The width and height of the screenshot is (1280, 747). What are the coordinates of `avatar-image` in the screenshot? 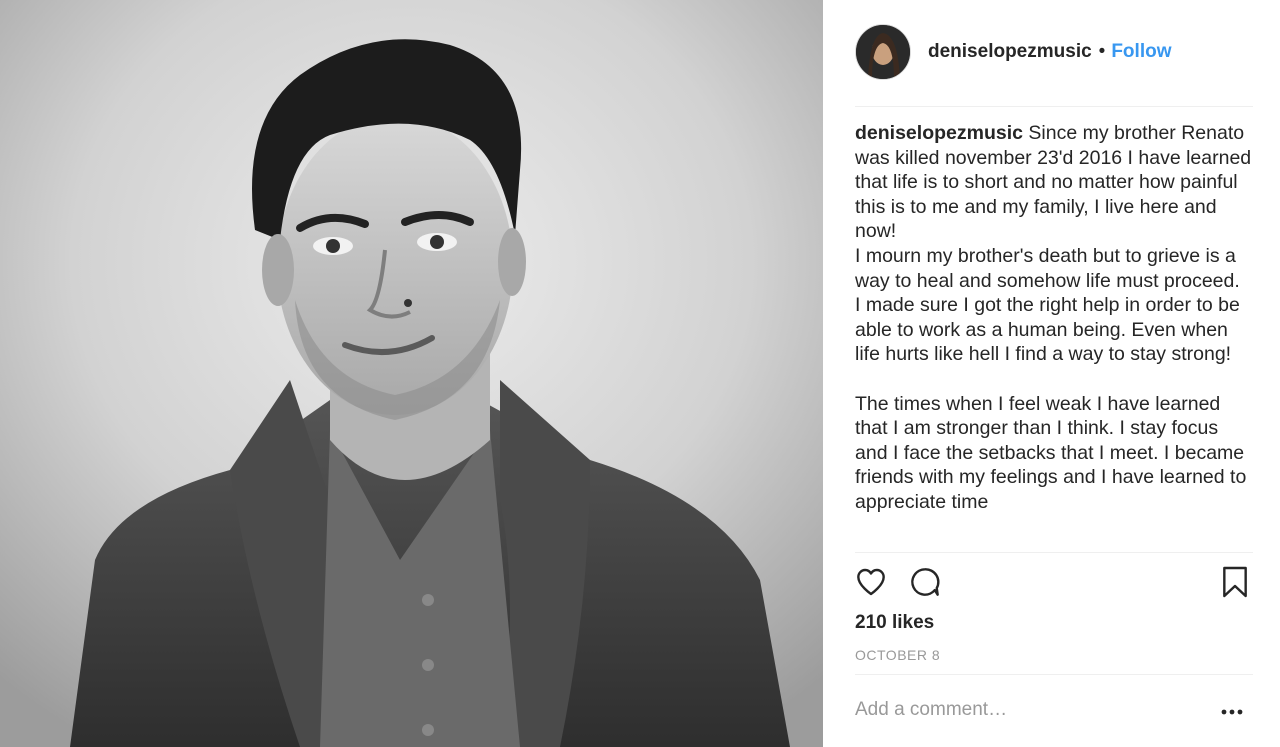 It's located at (883, 52).